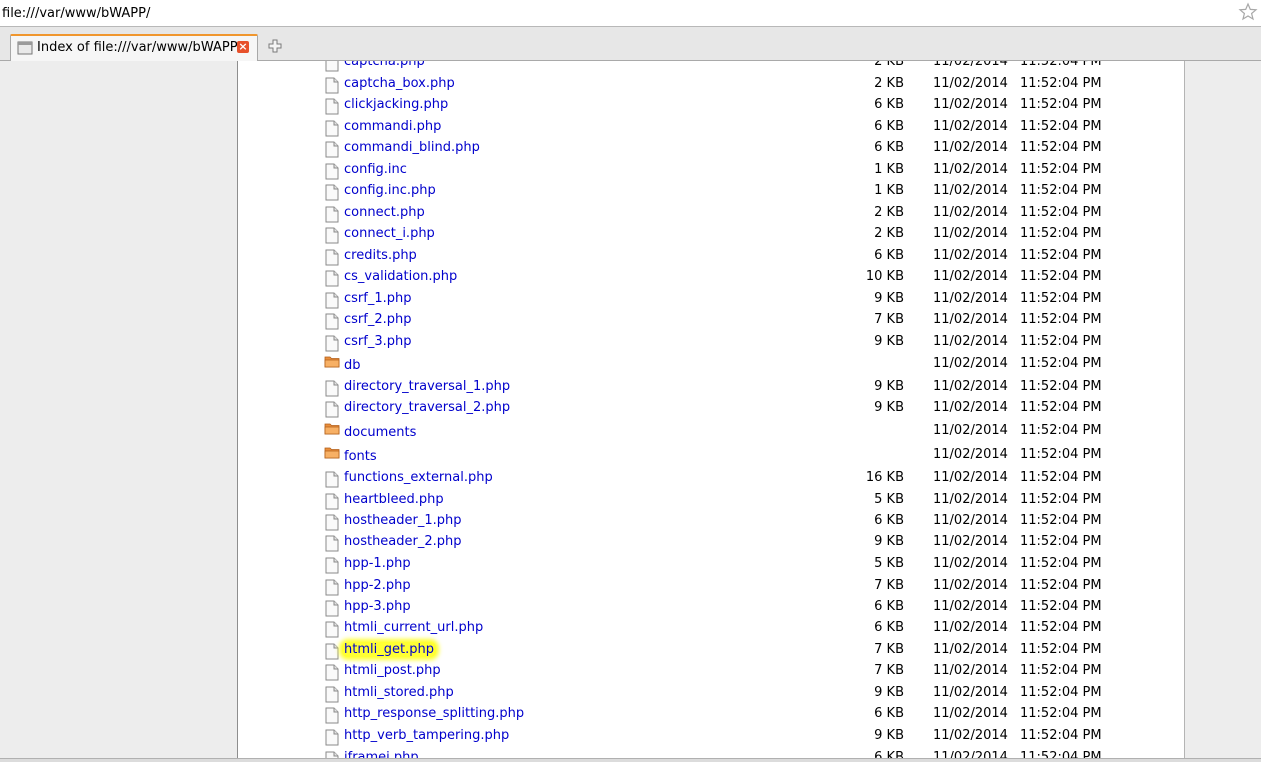 This screenshot has height=762, width=1261. Describe the element at coordinates (390, 190) in the screenshot. I see `file-link: config.inc.php` at that location.